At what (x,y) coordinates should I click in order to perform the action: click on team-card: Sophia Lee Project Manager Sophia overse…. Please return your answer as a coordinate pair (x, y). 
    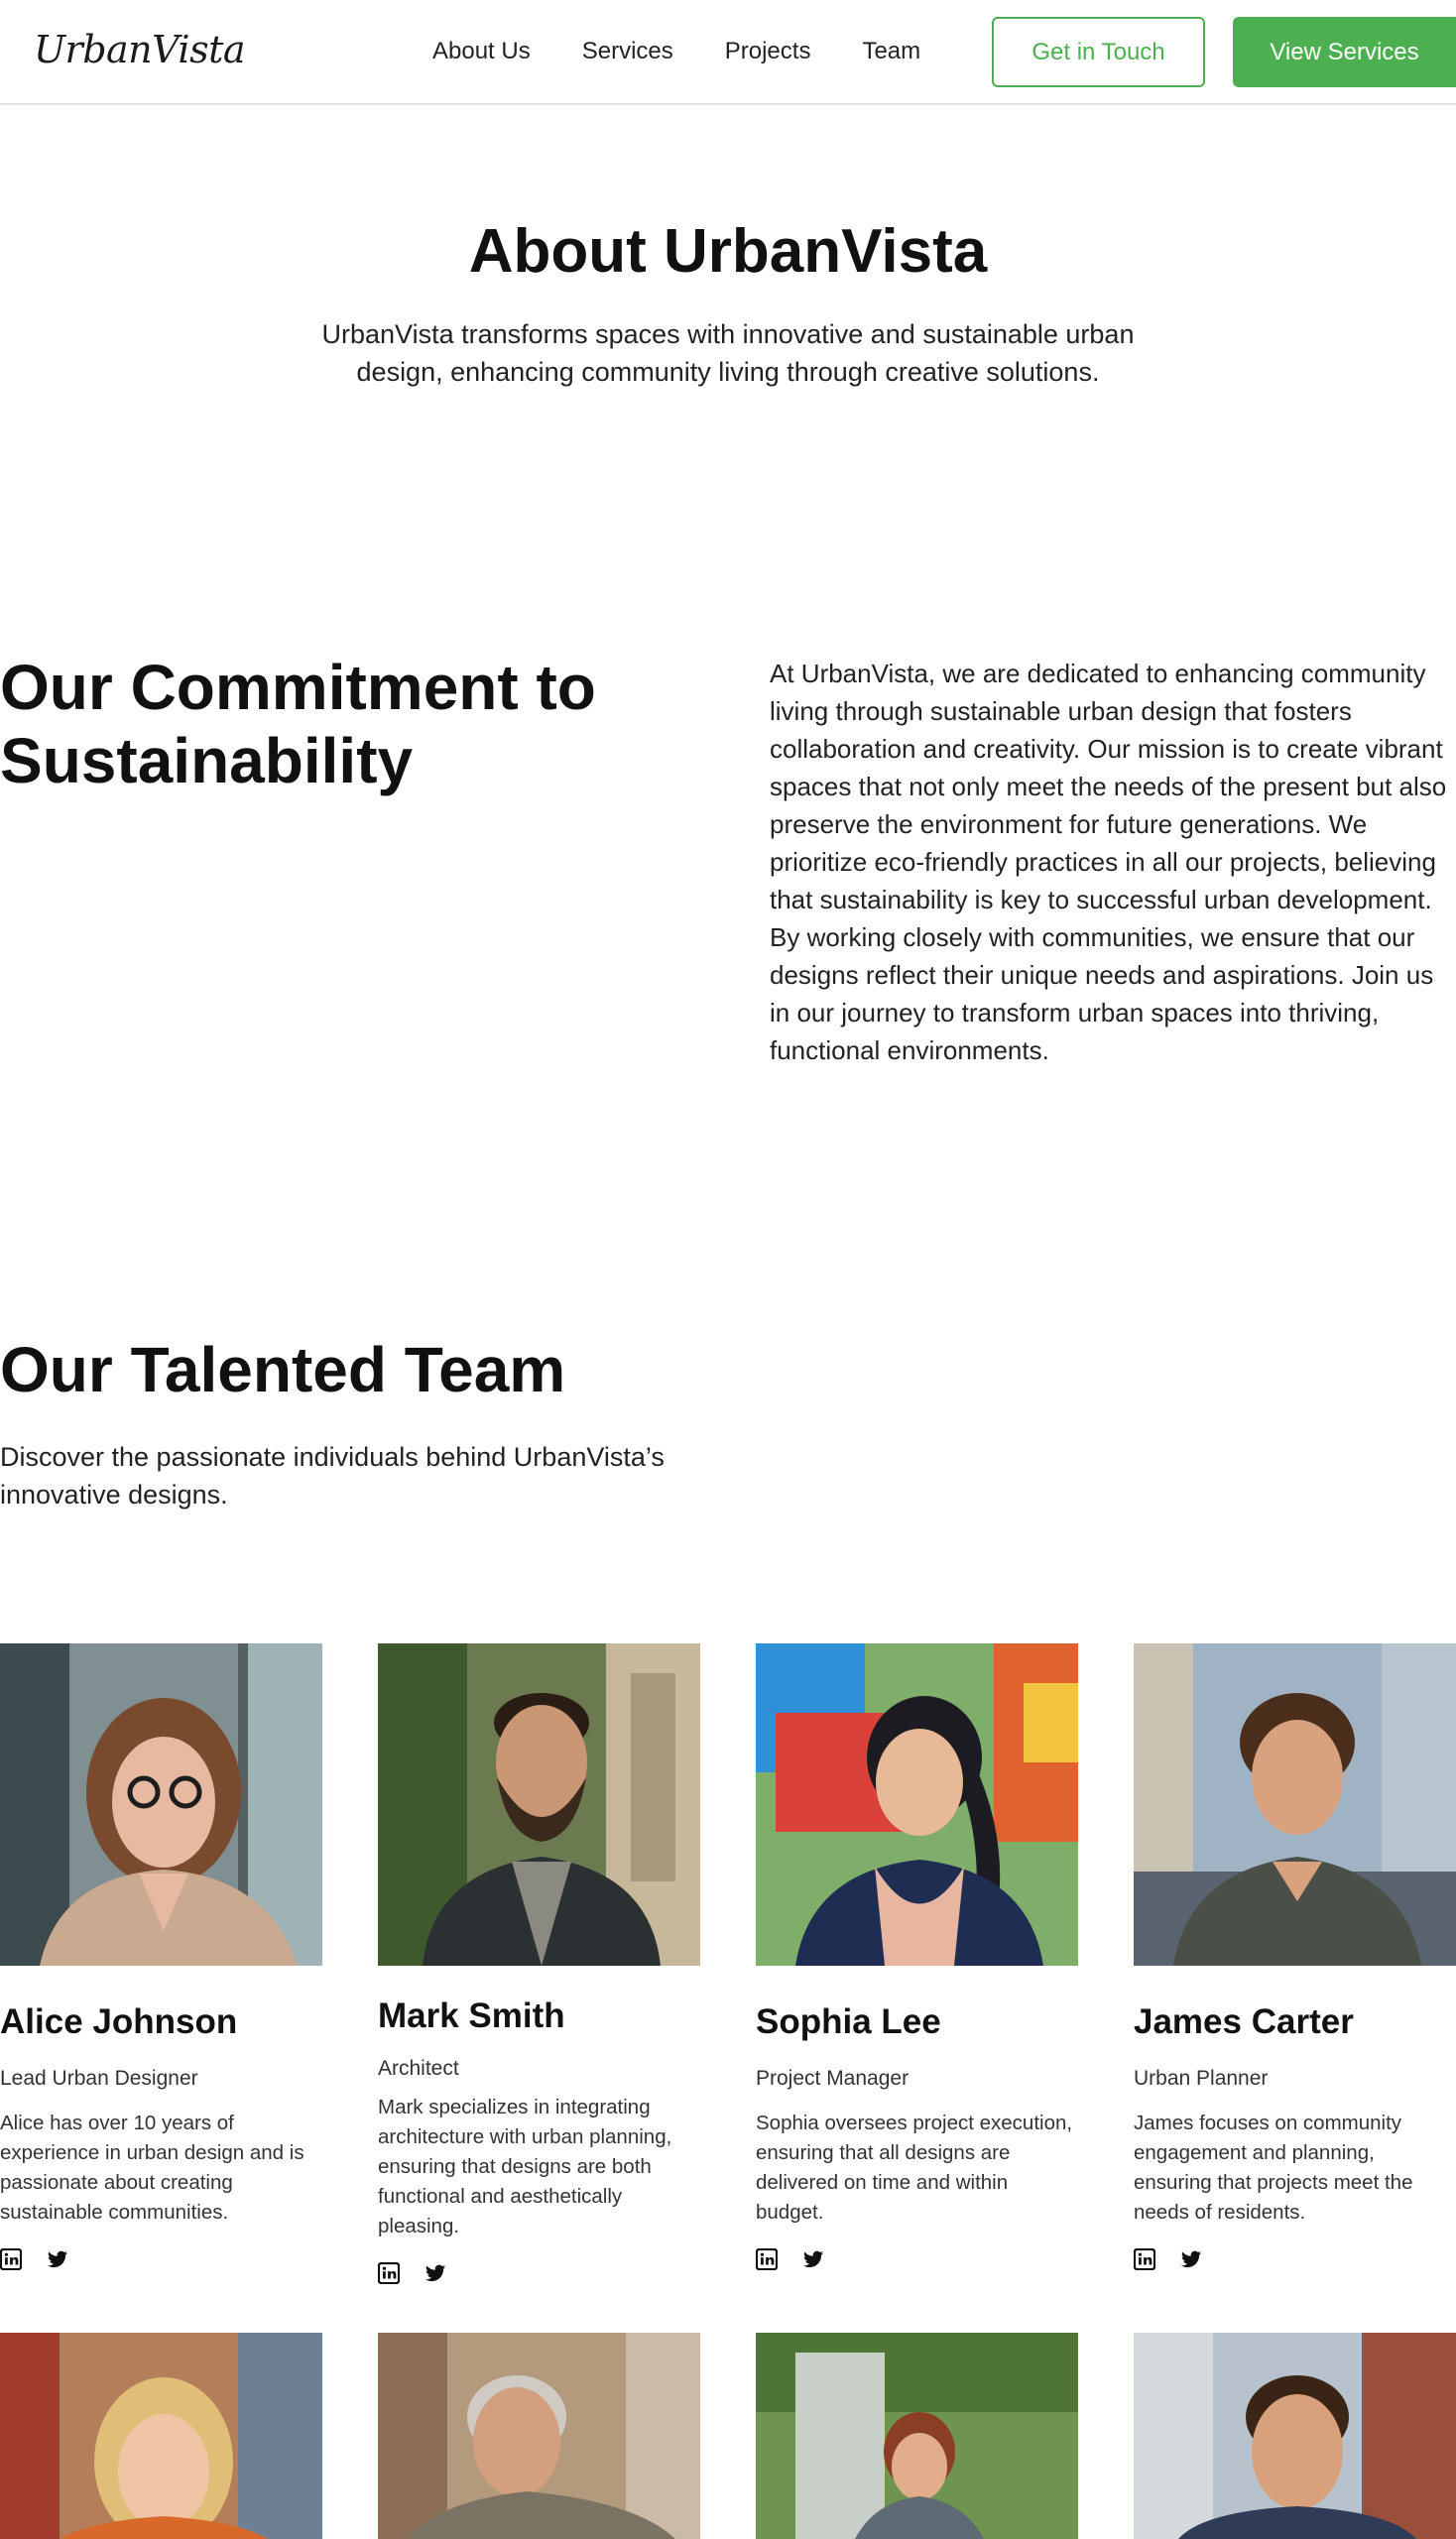
    Looking at the image, I should click on (917, 1957).